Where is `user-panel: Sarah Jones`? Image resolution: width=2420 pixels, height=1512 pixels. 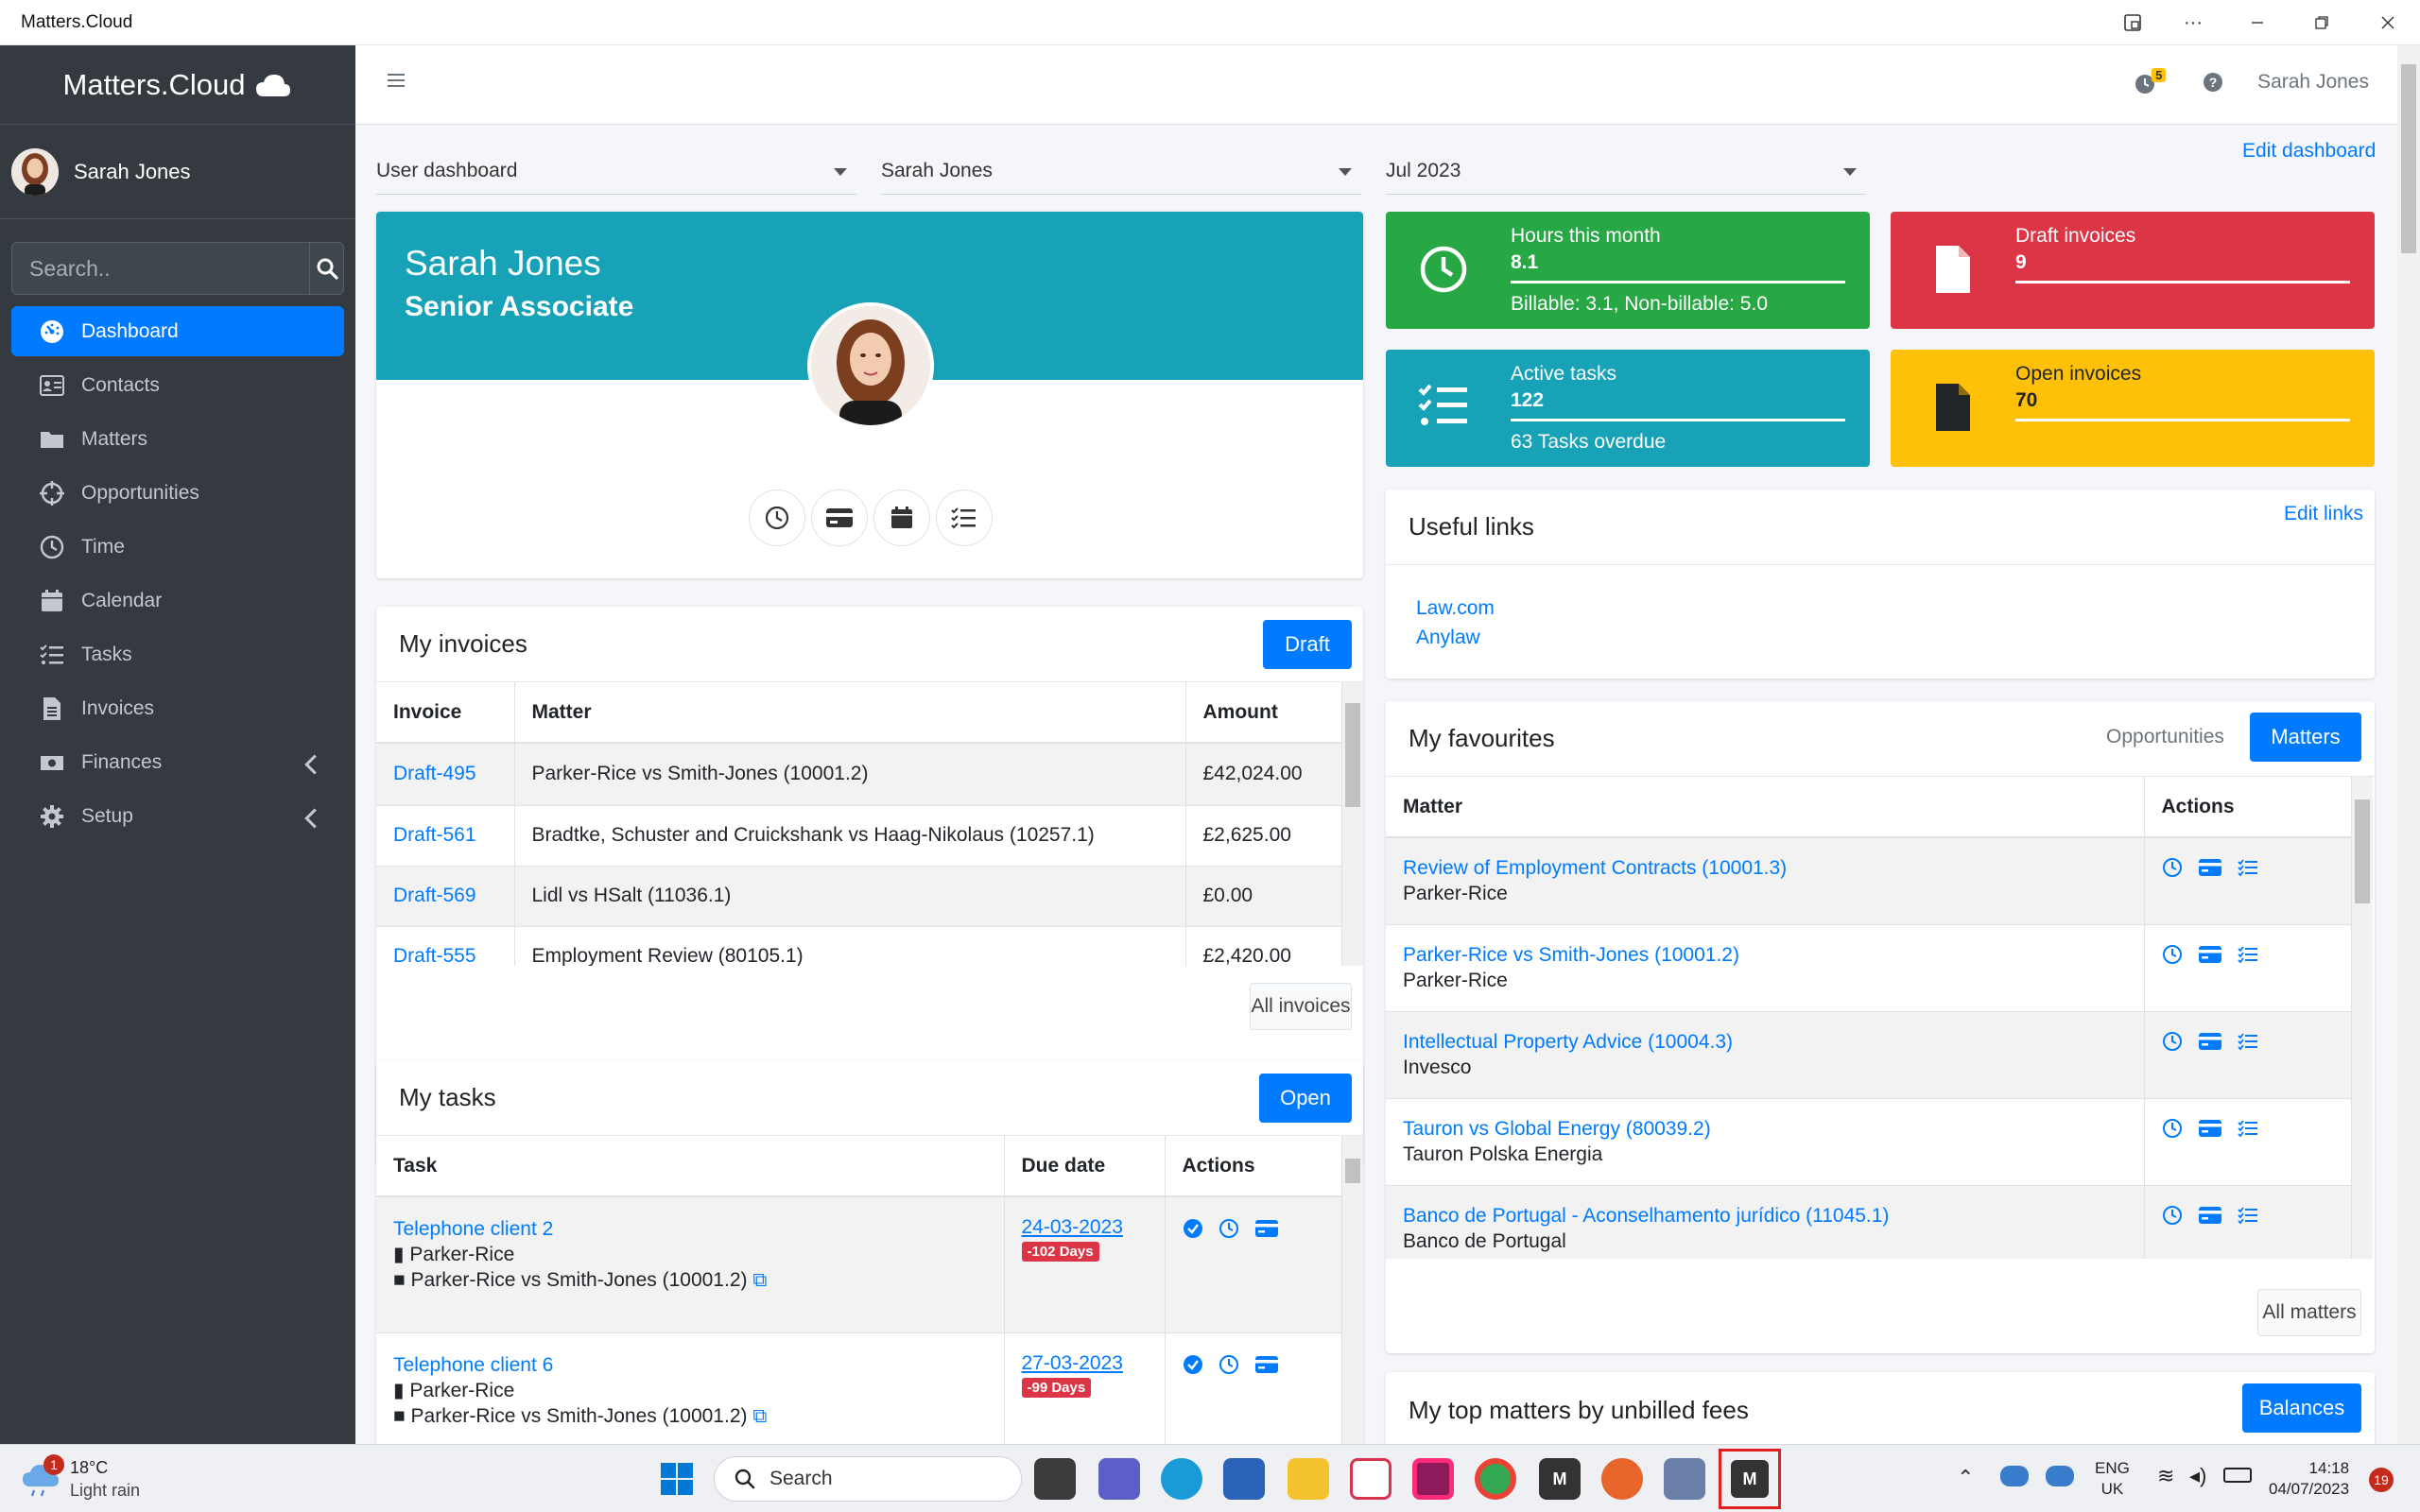 user-panel: Sarah Jones is located at coordinates (177, 172).